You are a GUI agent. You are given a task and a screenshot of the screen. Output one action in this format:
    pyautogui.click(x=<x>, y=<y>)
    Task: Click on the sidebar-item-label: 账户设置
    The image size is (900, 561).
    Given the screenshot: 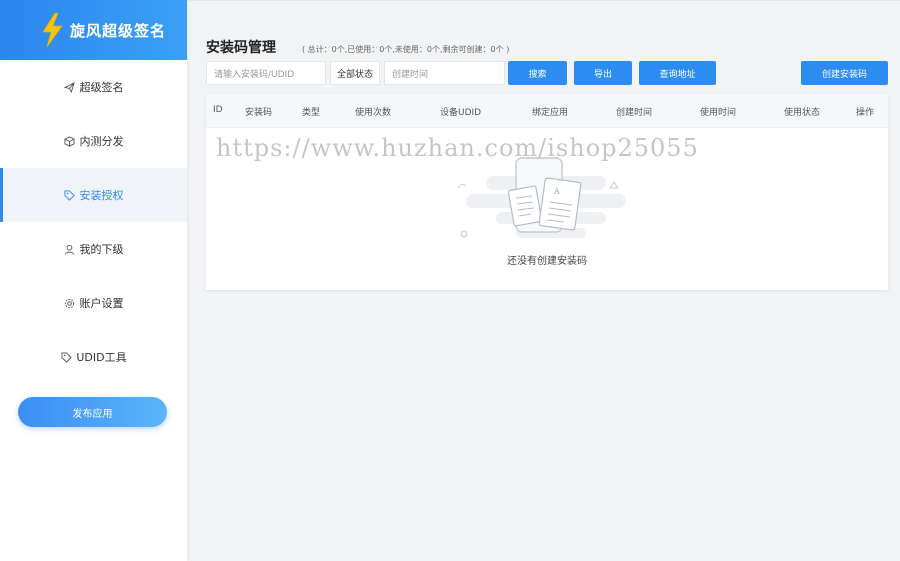 What is the action you would take?
    pyautogui.click(x=101, y=303)
    